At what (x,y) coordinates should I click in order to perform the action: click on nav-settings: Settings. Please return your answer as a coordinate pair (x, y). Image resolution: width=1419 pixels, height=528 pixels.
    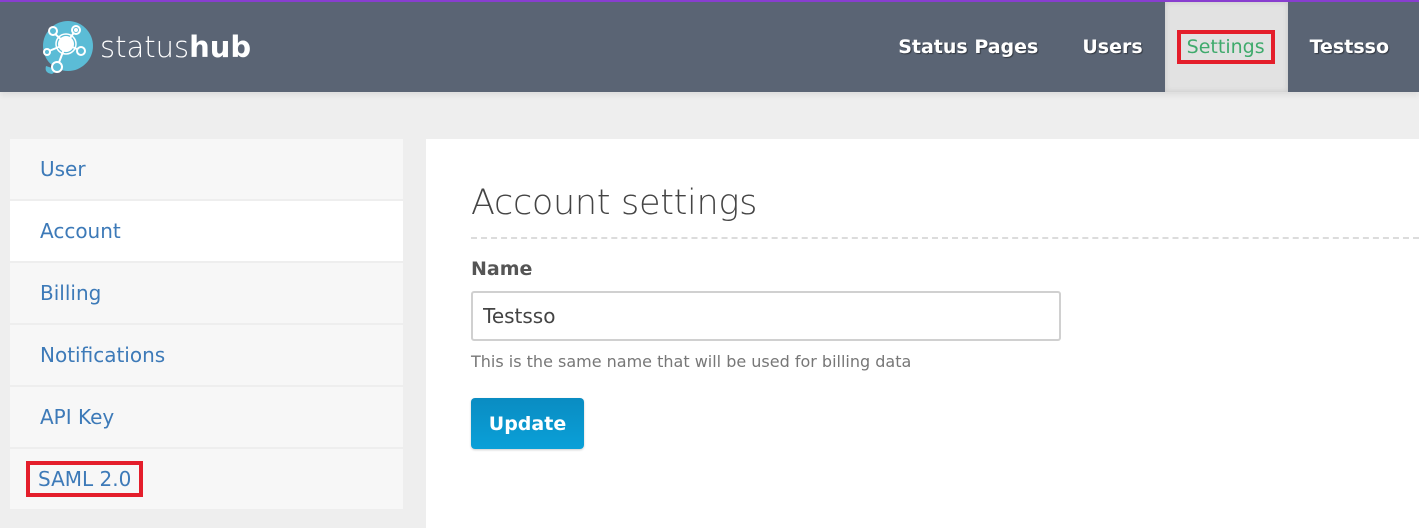
    Looking at the image, I should click on (1226, 47).